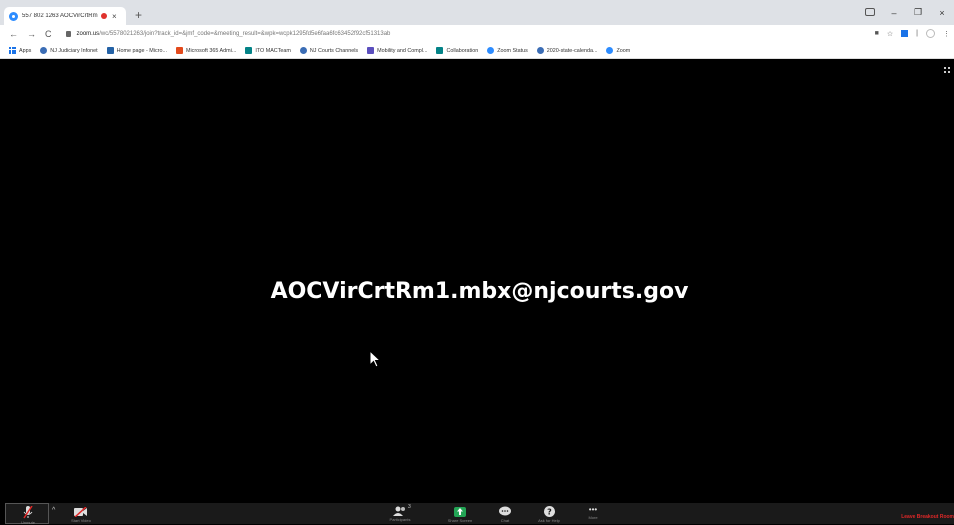  I want to click on bookmark-label: NJ Courts Channels, so click(334, 50).